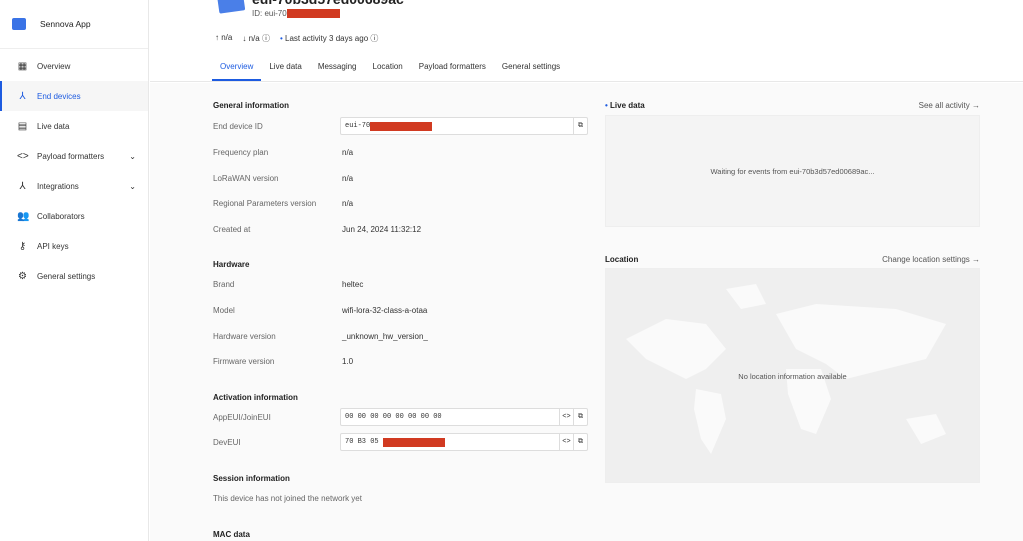 The height and width of the screenshot is (541, 1023). Describe the element at coordinates (792, 259) in the screenshot. I see `location-header: Location Change location settings →` at that location.